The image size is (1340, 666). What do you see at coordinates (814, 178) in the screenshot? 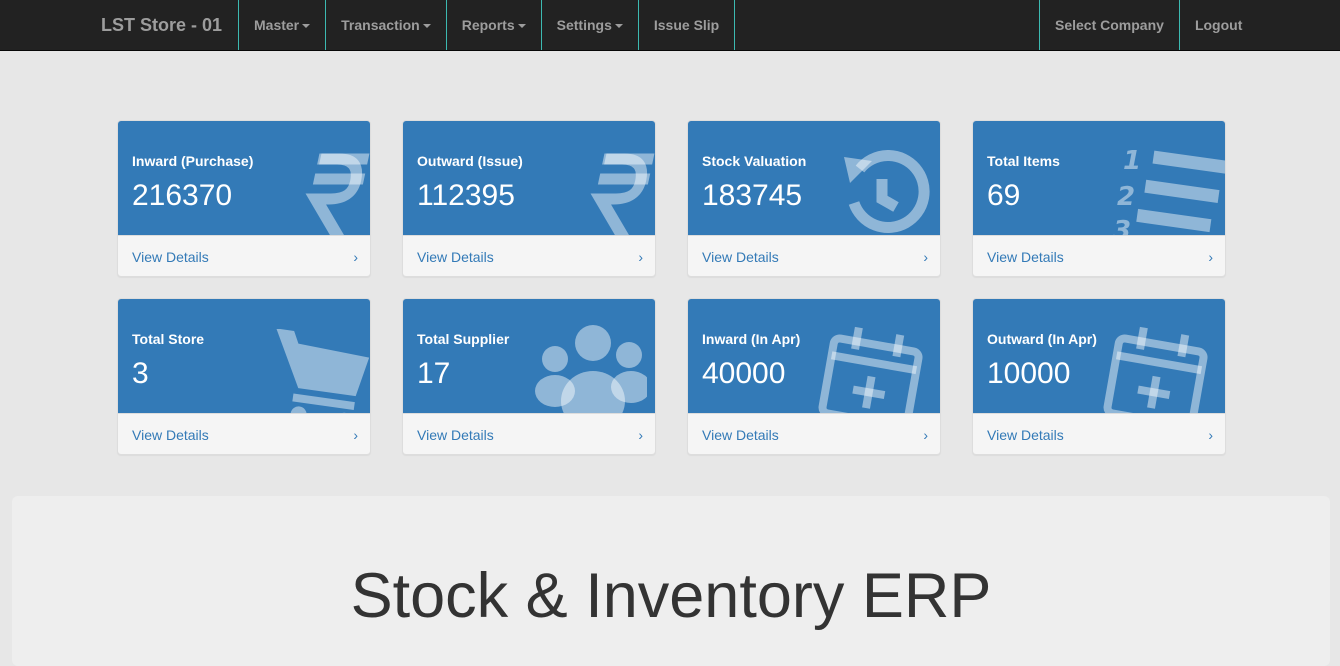
I see `panel-heading: Stock Valuation 183745` at bounding box center [814, 178].